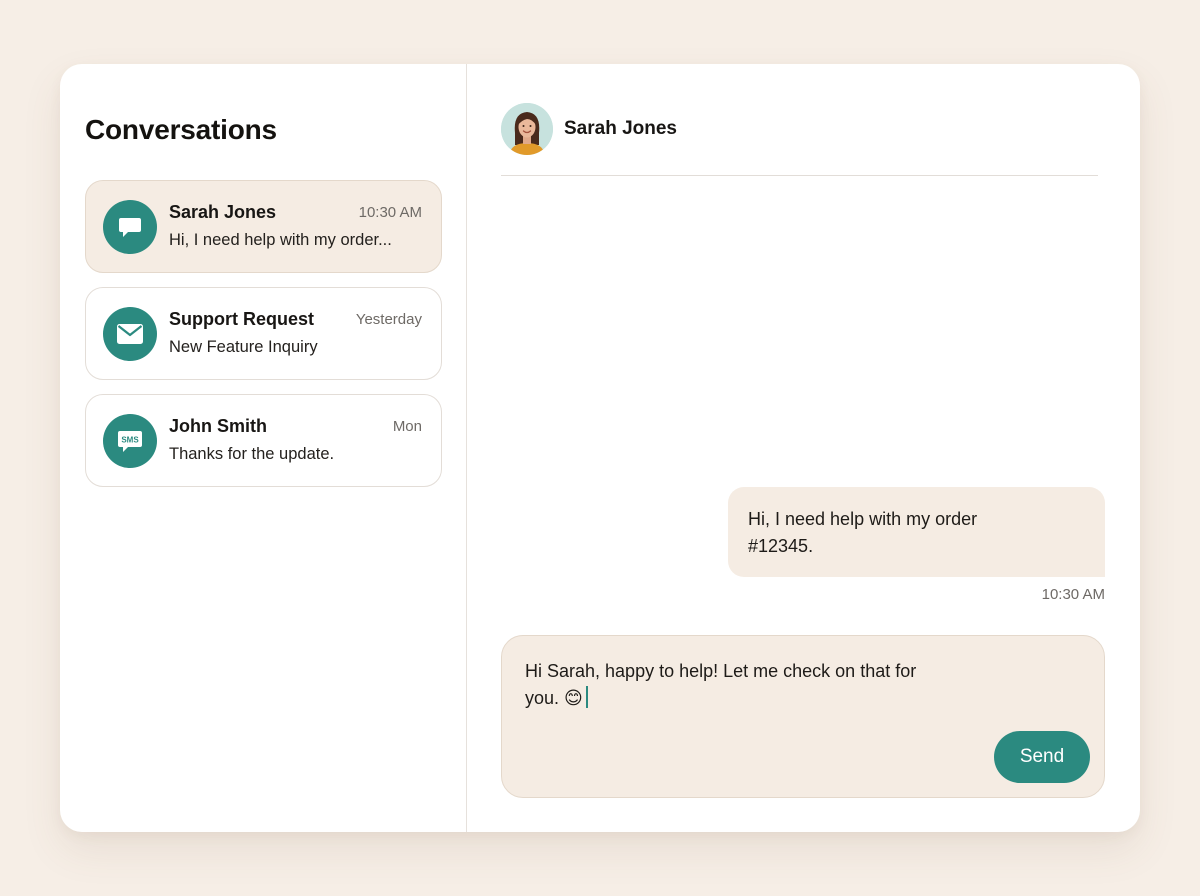 The height and width of the screenshot is (896, 1200). I want to click on draft-text-line: you. 😊, so click(554, 698).